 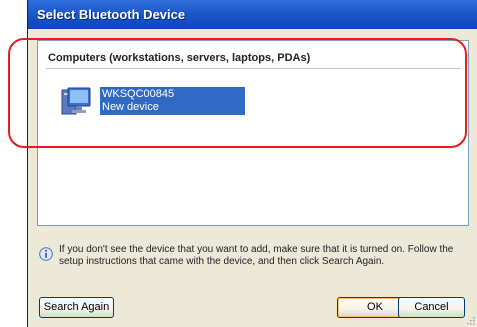 I want to click on computer-icon, so click(x=77, y=102).